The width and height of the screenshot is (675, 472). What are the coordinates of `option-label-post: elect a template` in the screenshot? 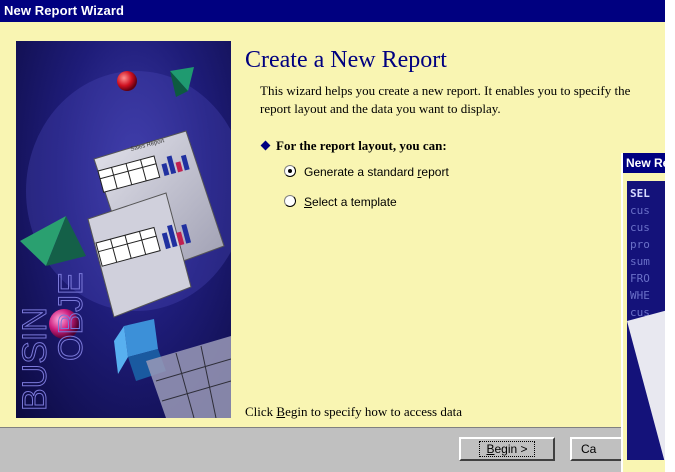 It's located at (354, 202).